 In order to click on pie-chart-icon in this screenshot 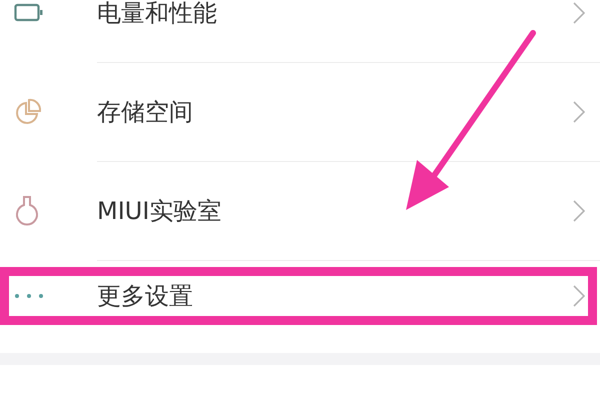, I will do `click(28, 112)`.